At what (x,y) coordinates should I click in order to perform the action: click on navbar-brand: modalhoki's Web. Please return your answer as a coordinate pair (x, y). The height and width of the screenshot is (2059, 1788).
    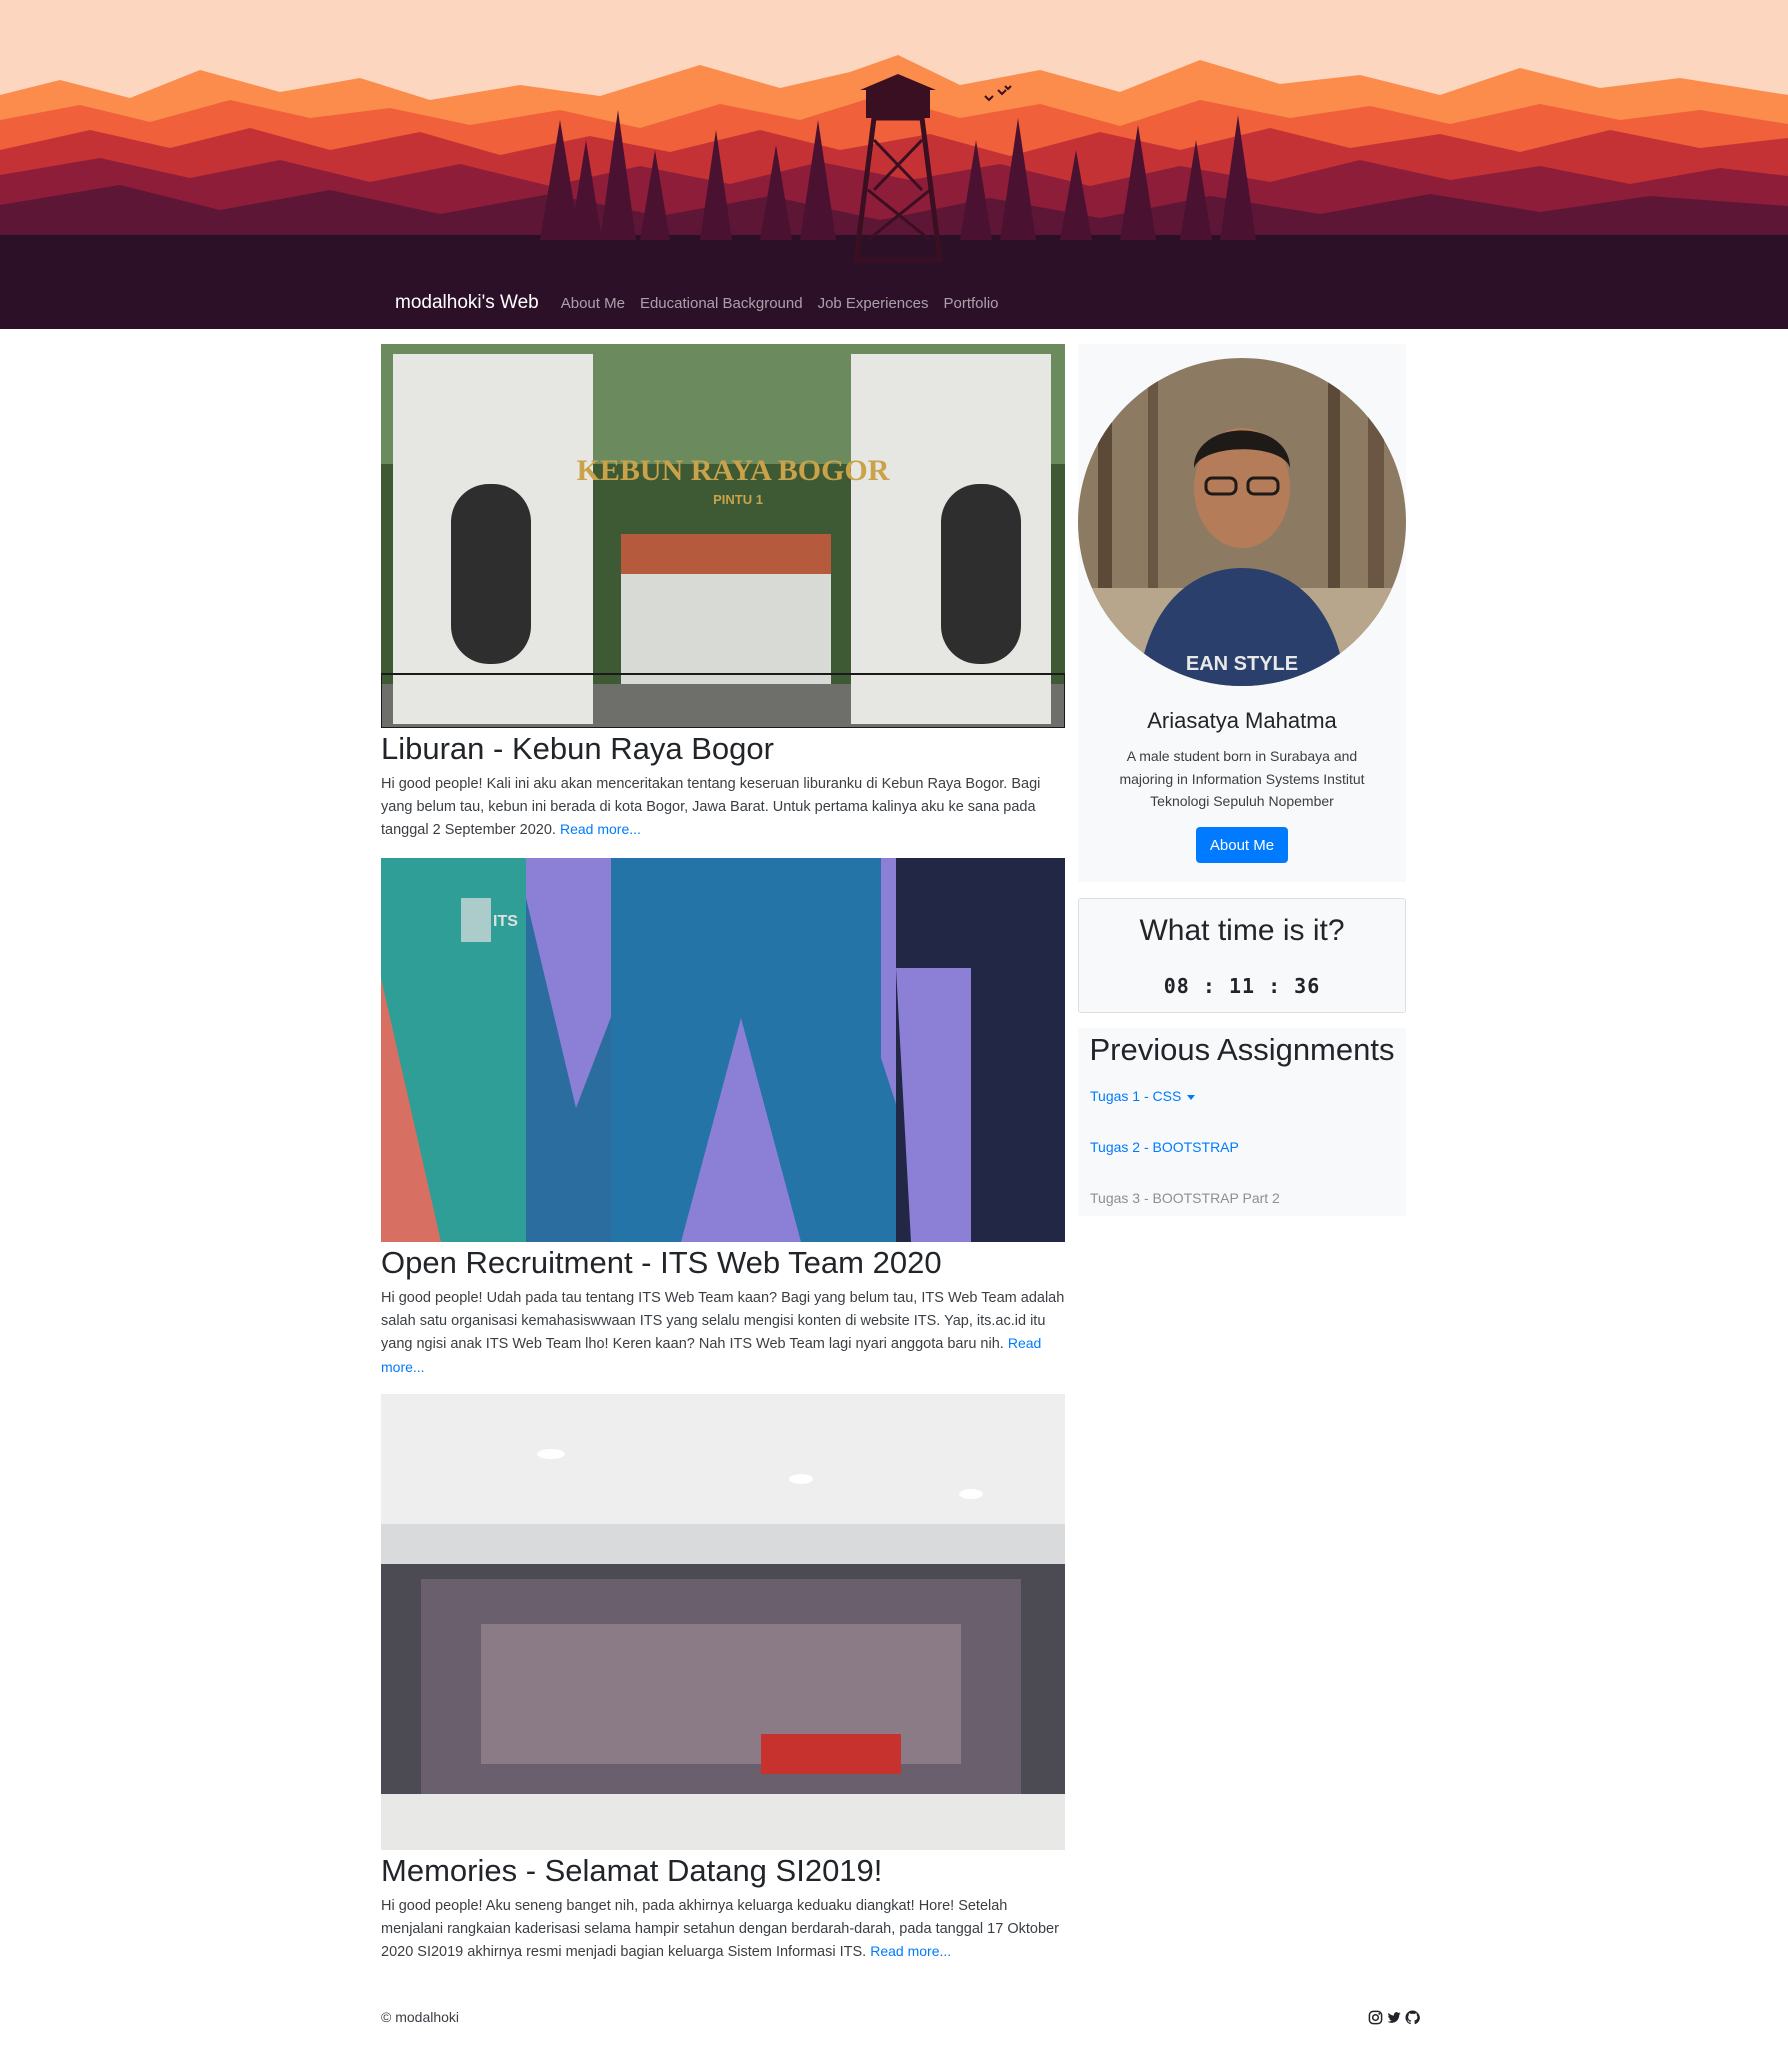
    Looking at the image, I should click on (467, 303).